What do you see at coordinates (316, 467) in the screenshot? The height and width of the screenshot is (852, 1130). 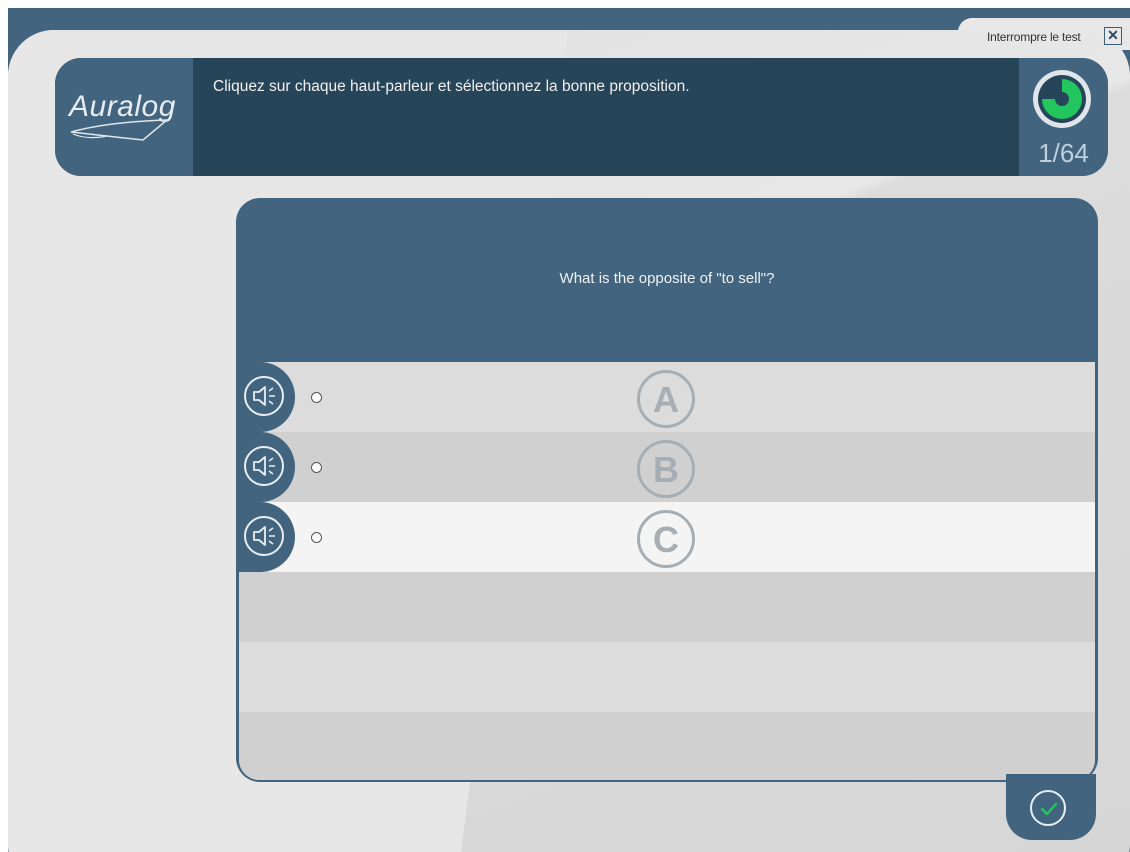 I see `radio-option-b` at bounding box center [316, 467].